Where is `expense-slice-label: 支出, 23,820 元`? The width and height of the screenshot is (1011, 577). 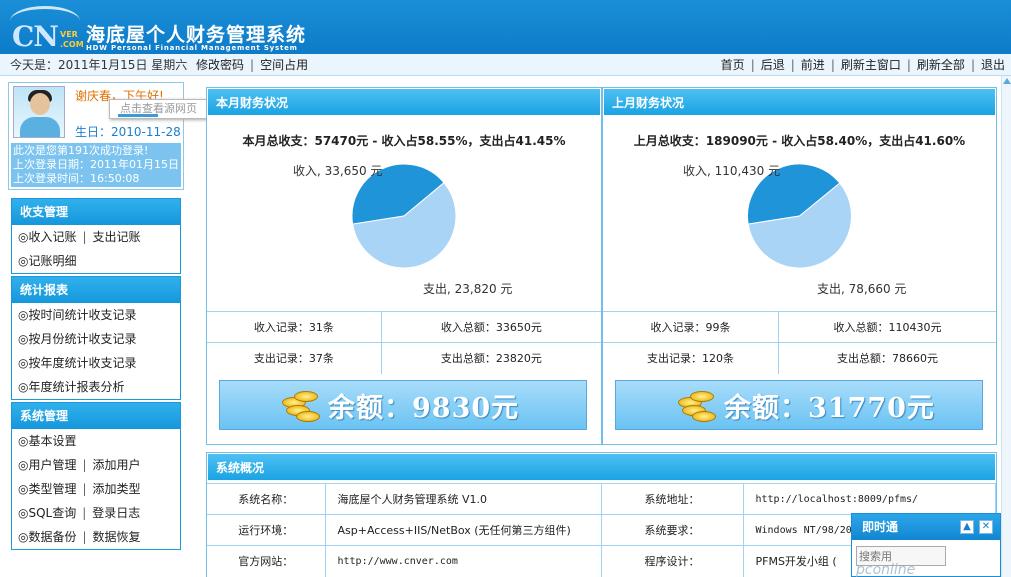
expense-slice-label: 支出, 23,820 元 is located at coordinates (468, 289).